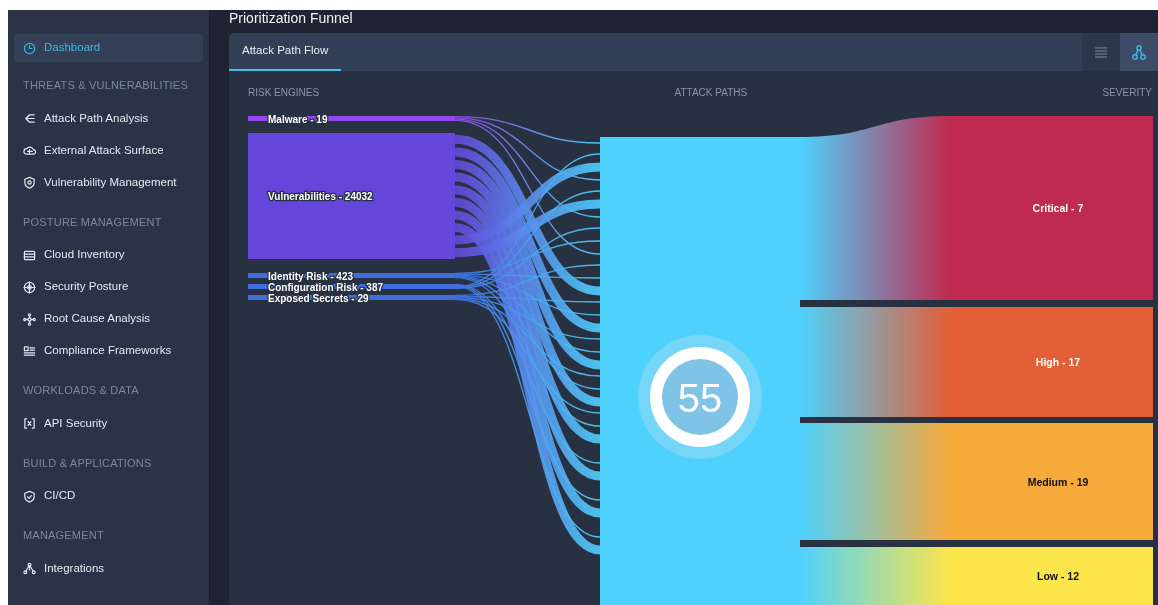  I want to click on section-heading: POSTURE MANAGEMENT, so click(92, 222).